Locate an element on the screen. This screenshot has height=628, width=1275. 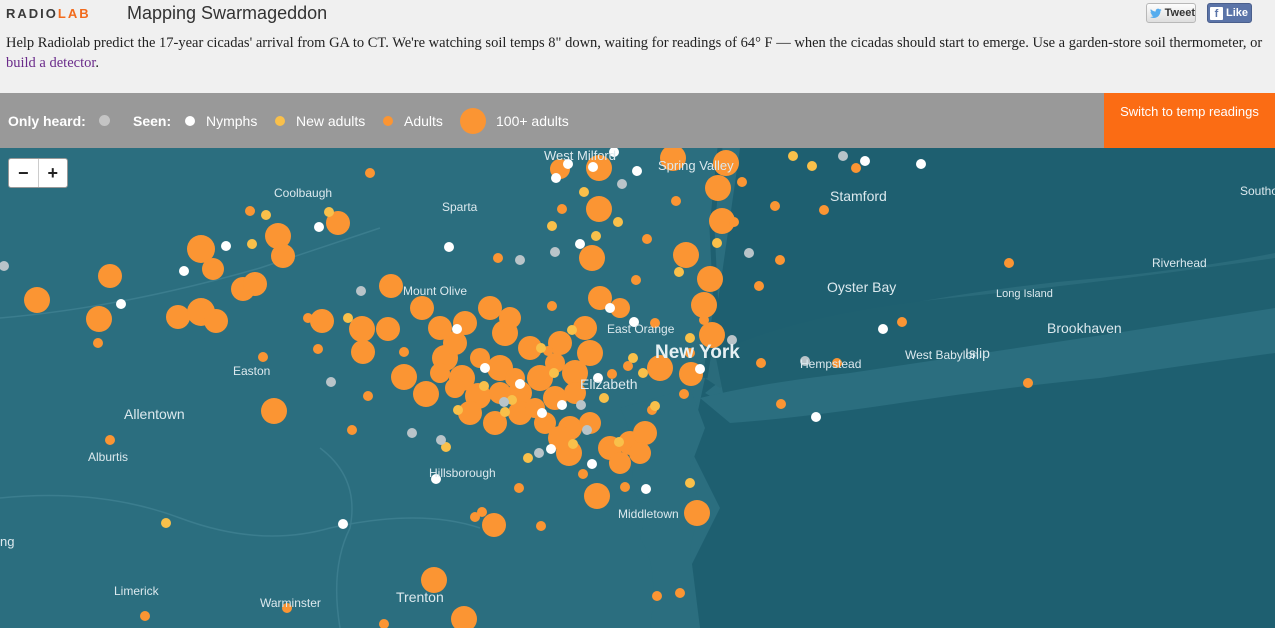
switch-temp-readings-button: Switch to temp readings is located at coordinates (1189, 120).